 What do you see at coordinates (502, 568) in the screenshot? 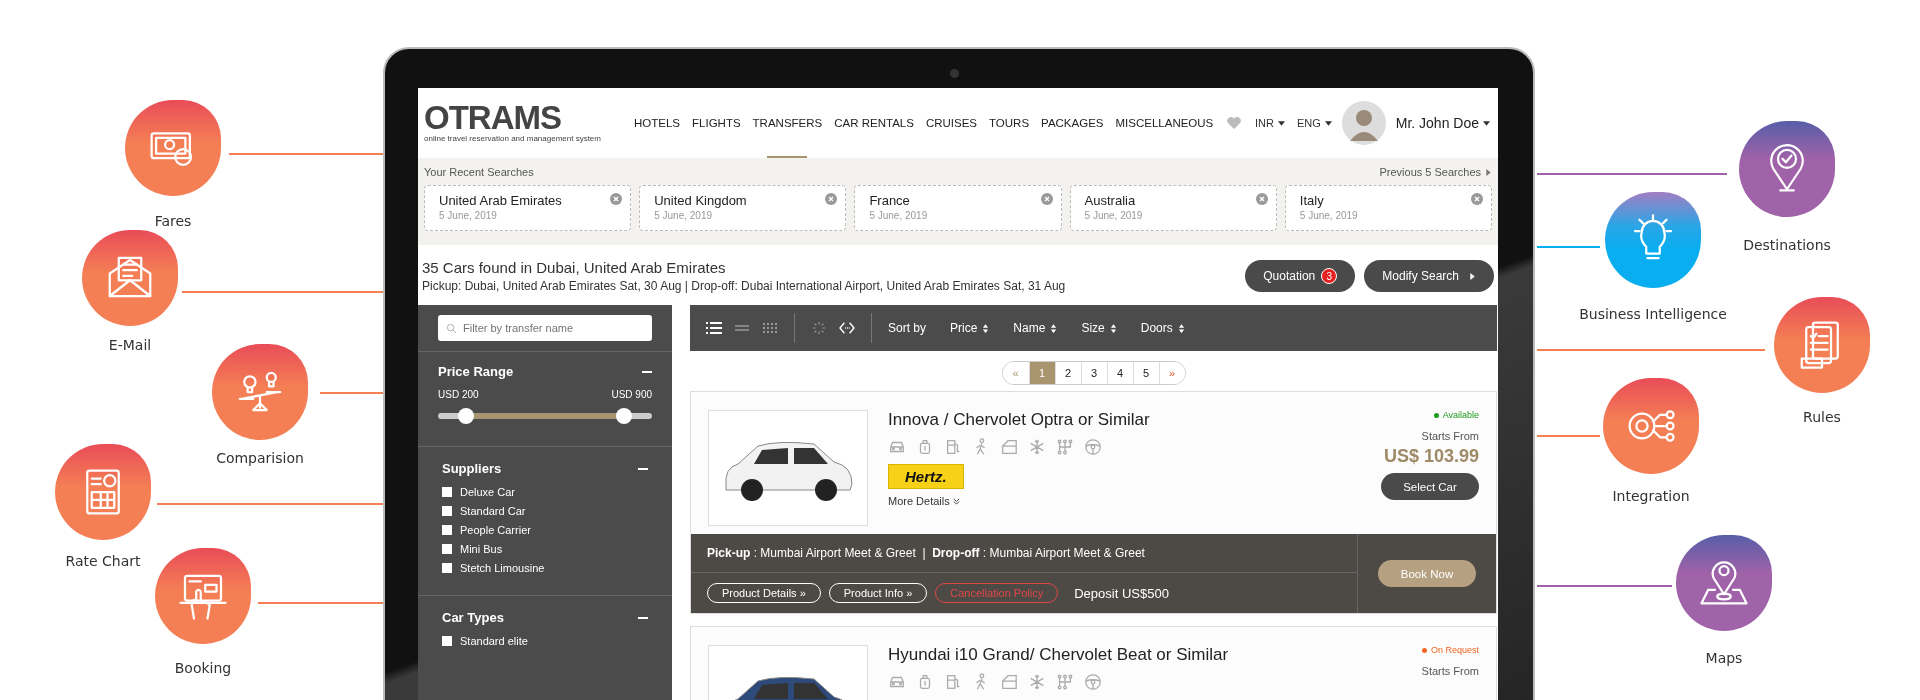
I see `checkbox-label: Stetch Limousine` at bounding box center [502, 568].